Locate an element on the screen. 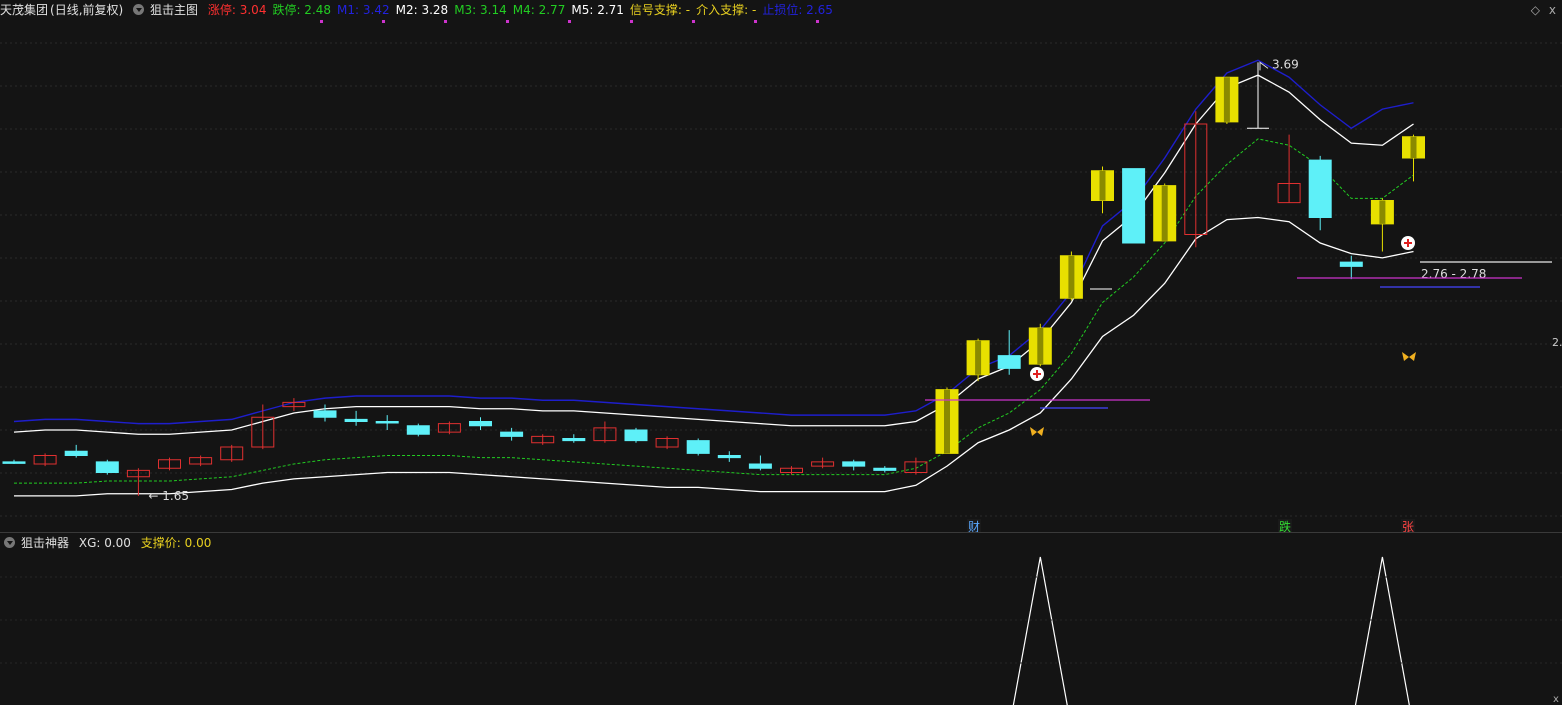  period-label: (日线,前复权) is located at coordinates (86, 10).